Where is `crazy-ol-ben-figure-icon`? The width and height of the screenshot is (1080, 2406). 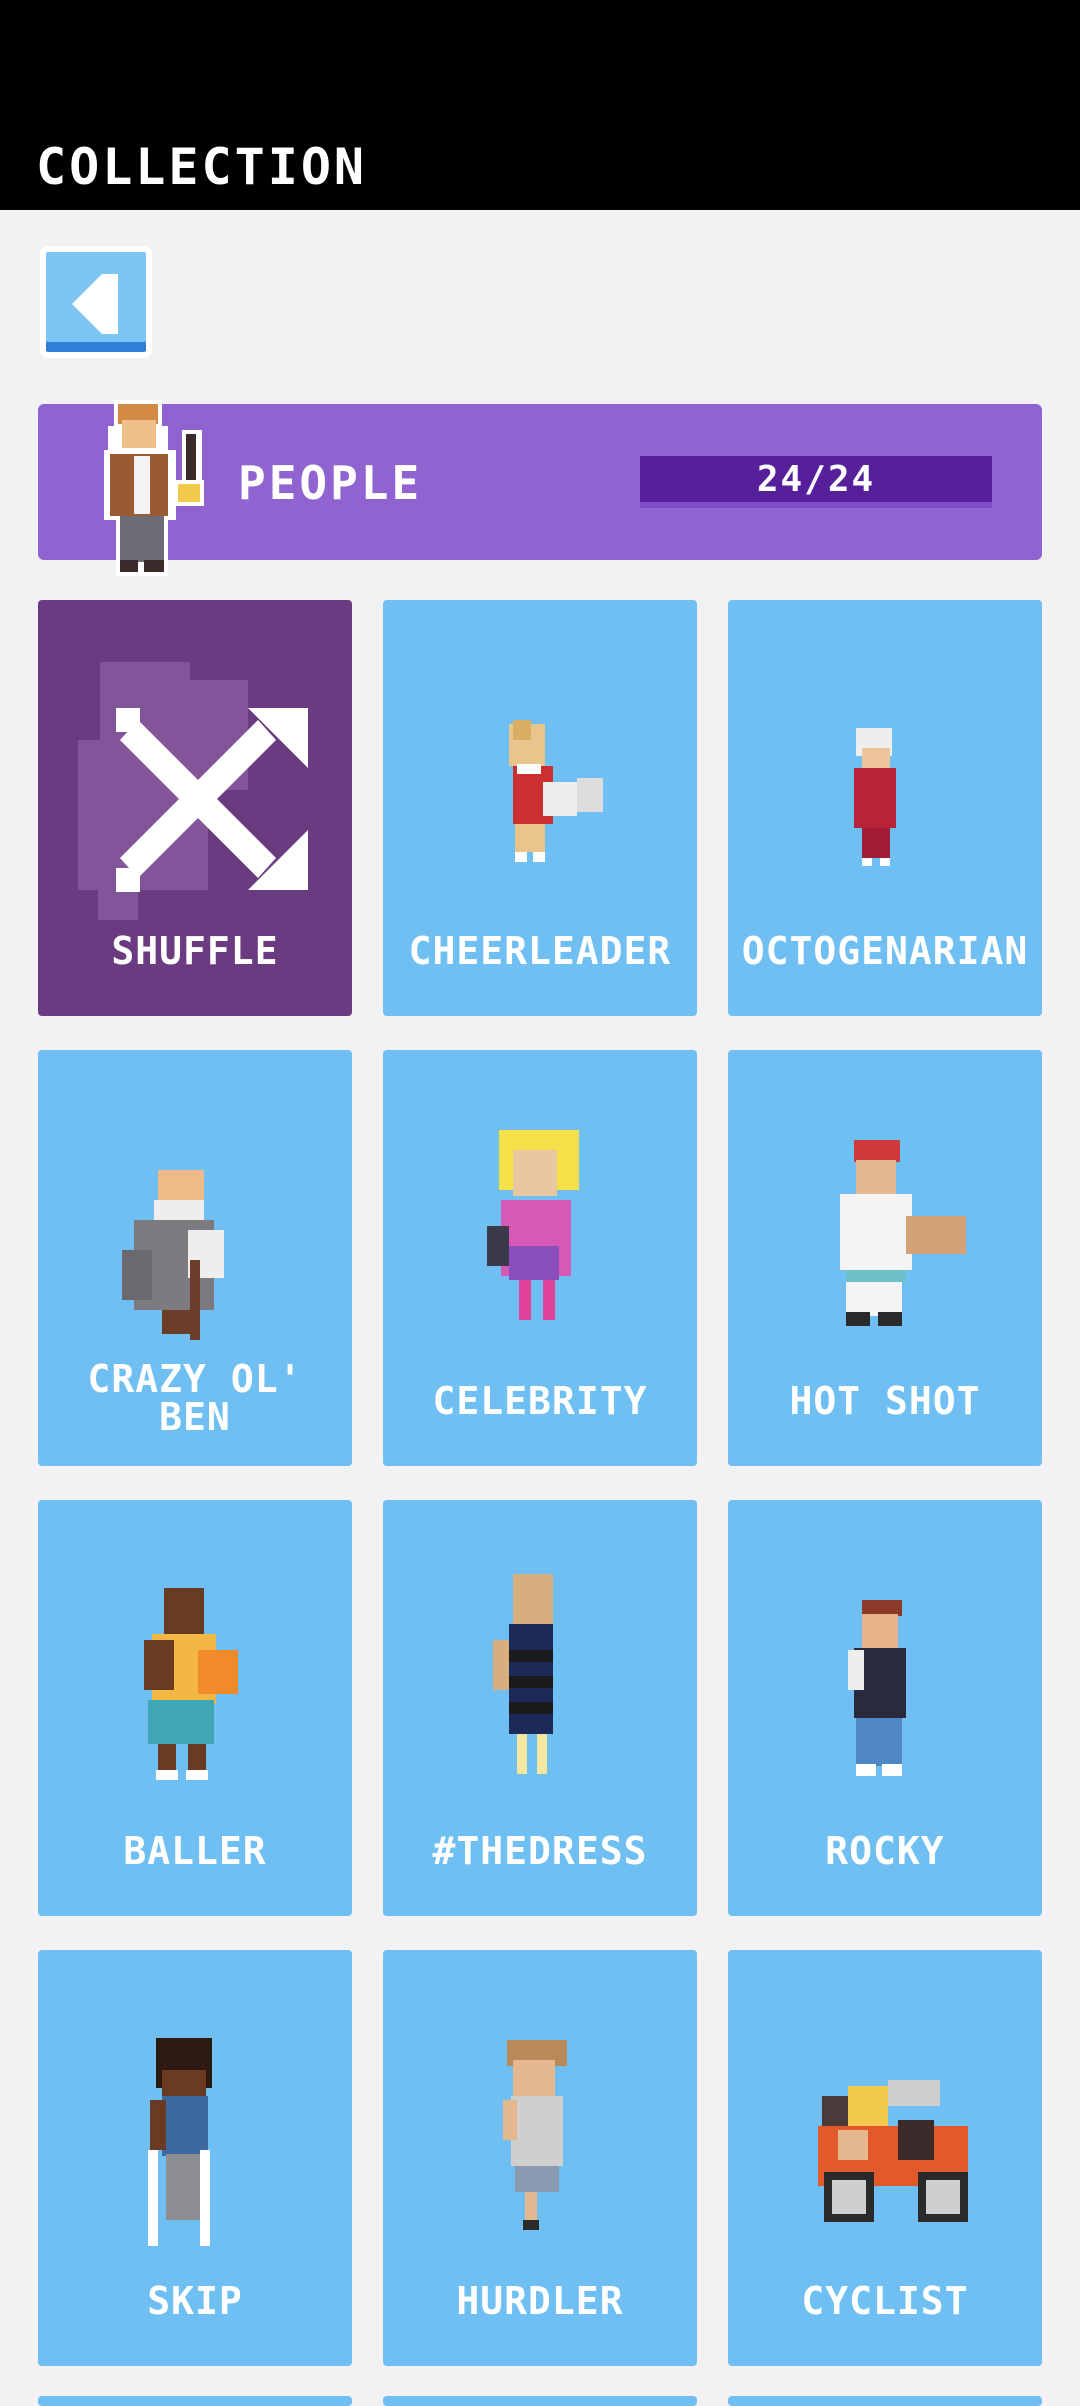
crazy-ol-ben-figure-icon is located at coordinates (173, 1255).